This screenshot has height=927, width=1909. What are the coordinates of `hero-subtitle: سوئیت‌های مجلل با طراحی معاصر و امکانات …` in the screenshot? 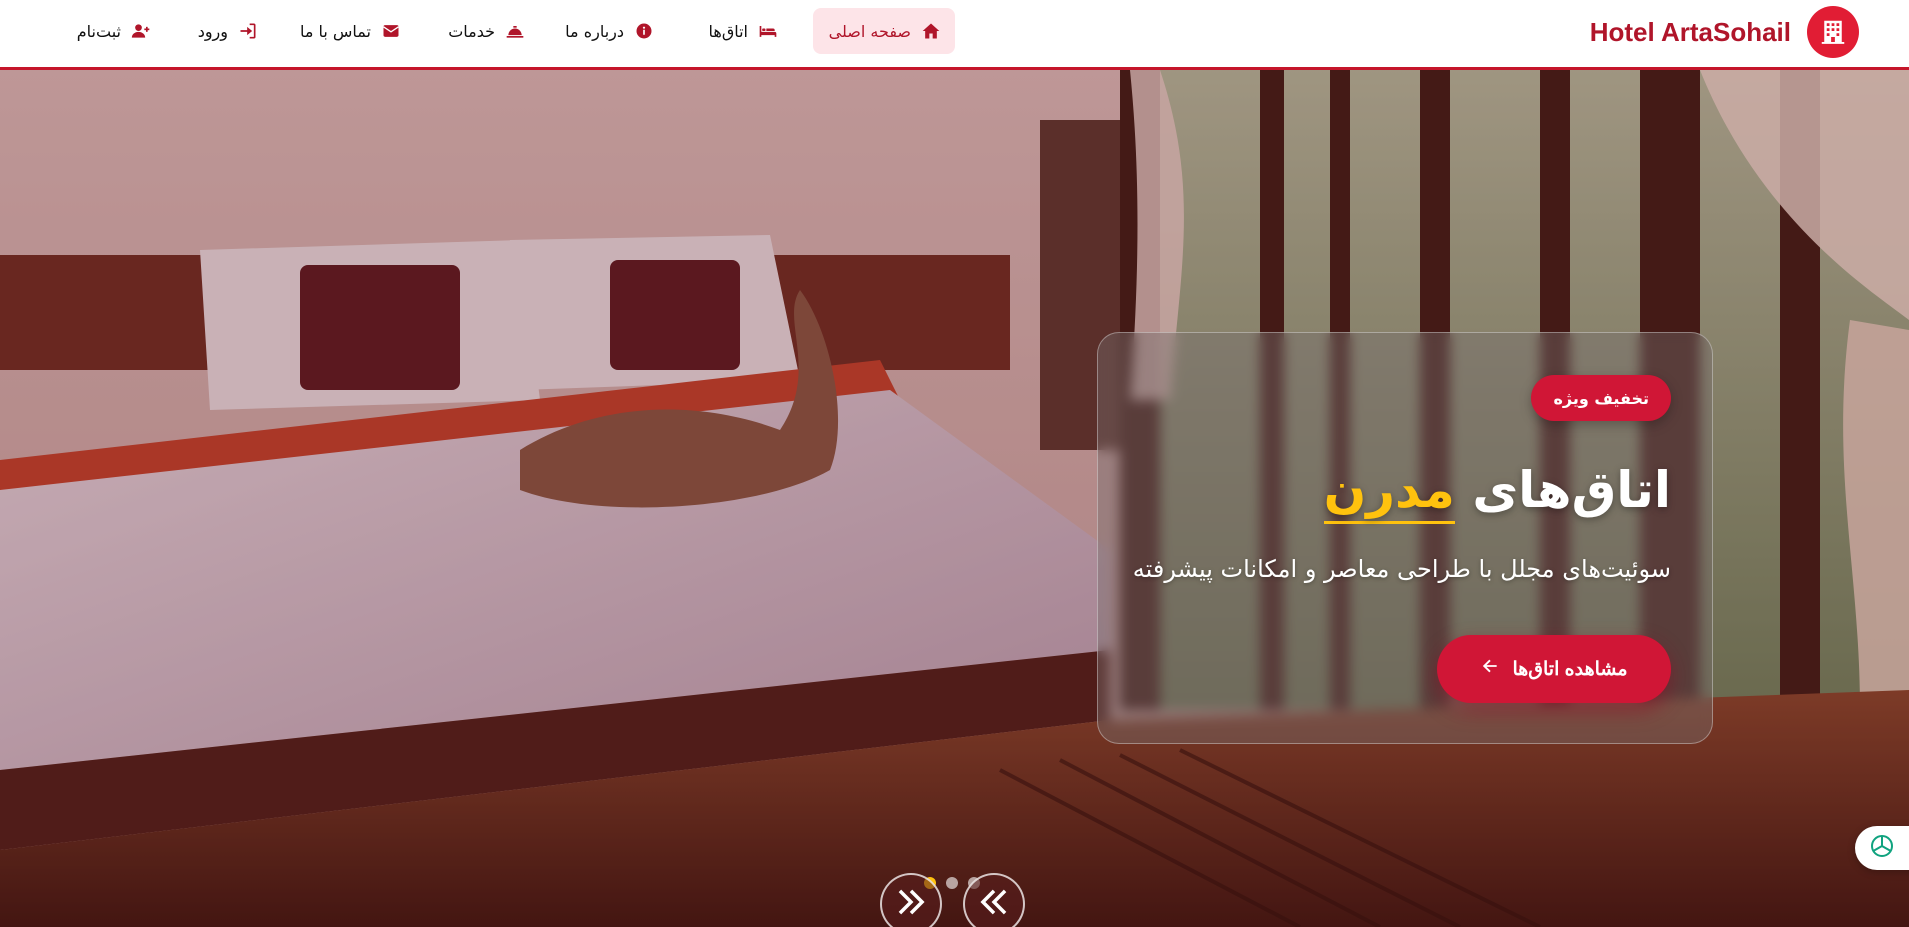 It's located at (1401, 569).